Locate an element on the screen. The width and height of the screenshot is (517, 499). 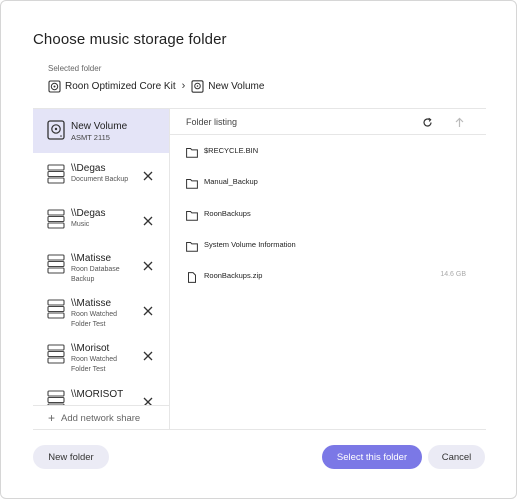
volume-name: New Volume is located at coordinates (99, 126).